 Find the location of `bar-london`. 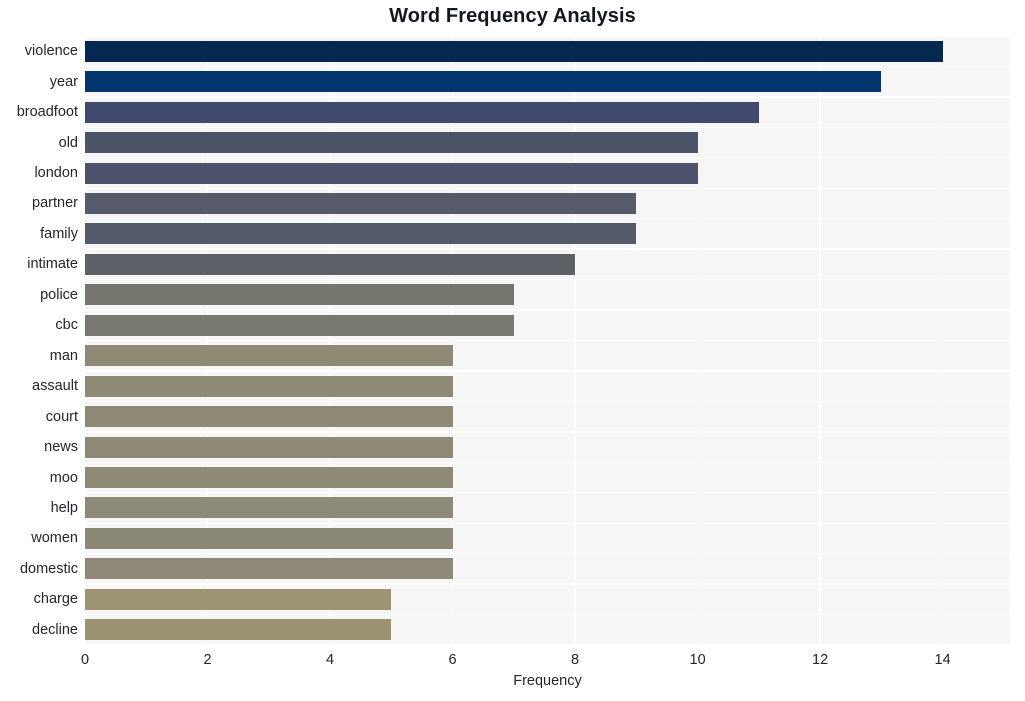

bar-london is located at coordinates (391, 173).